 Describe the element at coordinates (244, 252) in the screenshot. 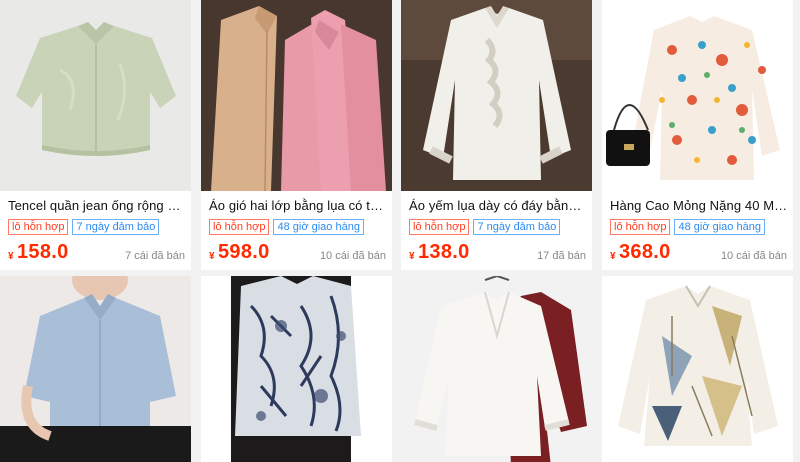

I see `product-price: 598.0` at that location.